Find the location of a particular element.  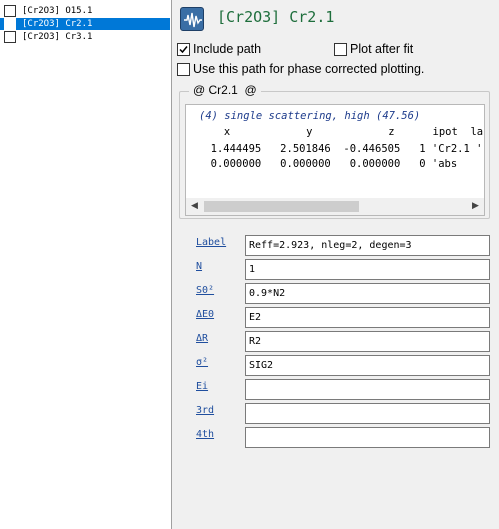

check-icon is located at coordinates (183, 50).